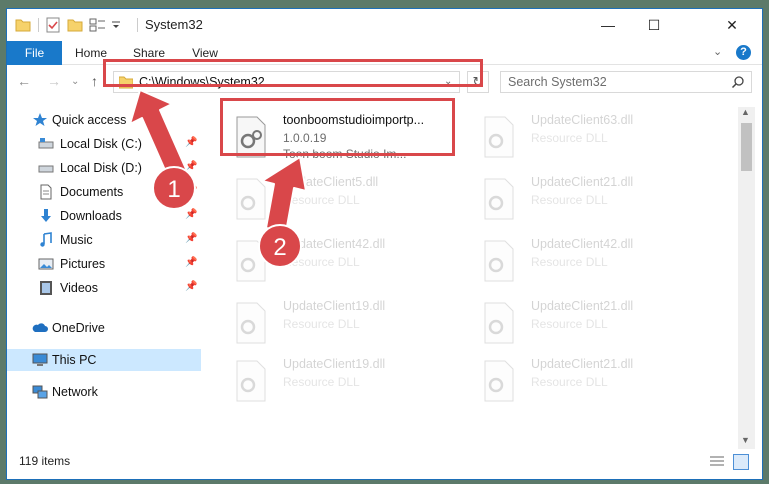 Image resolution: width=769 pixels, height=484 pixels. What do you see at coordinates (331, 182) in the screenshot?
I see `file-name: UpdateClient5.dll` at bounding box center [331, 182].